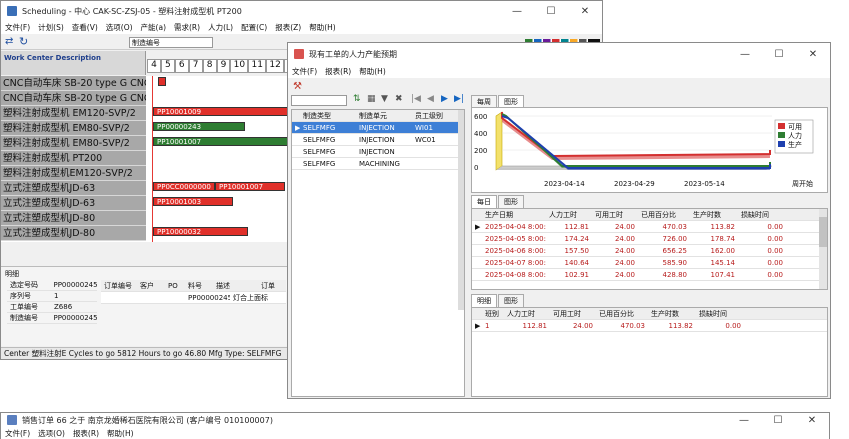 Image resolution: width=849 pixels, height=439 pixels. Describe the element at coordinates (444, 99) in the screenshot. I see `next-icon: ▶` at that location.